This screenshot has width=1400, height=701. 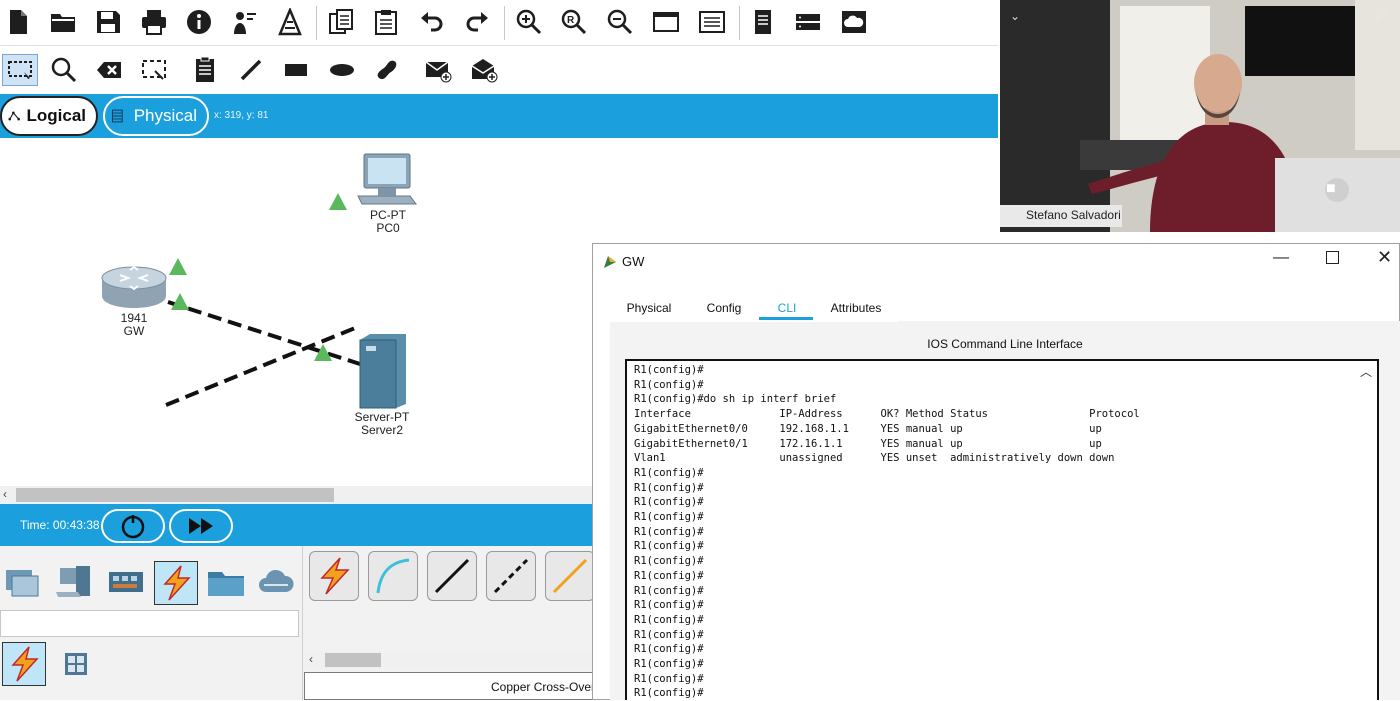 What do you see at coordinates (570, 576) in the screenshot?
I see `fiber-cable-icon` at bounding box center [570, 576].